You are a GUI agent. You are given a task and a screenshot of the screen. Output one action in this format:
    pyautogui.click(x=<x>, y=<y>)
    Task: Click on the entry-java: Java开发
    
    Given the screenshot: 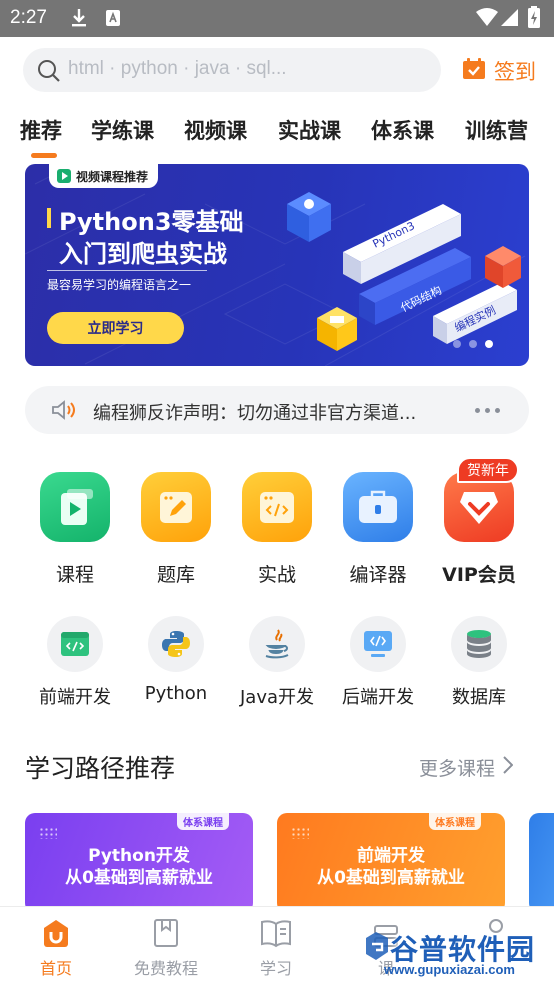 What is the action you would take?
    pyautogui.click(x=277, y=662)
    